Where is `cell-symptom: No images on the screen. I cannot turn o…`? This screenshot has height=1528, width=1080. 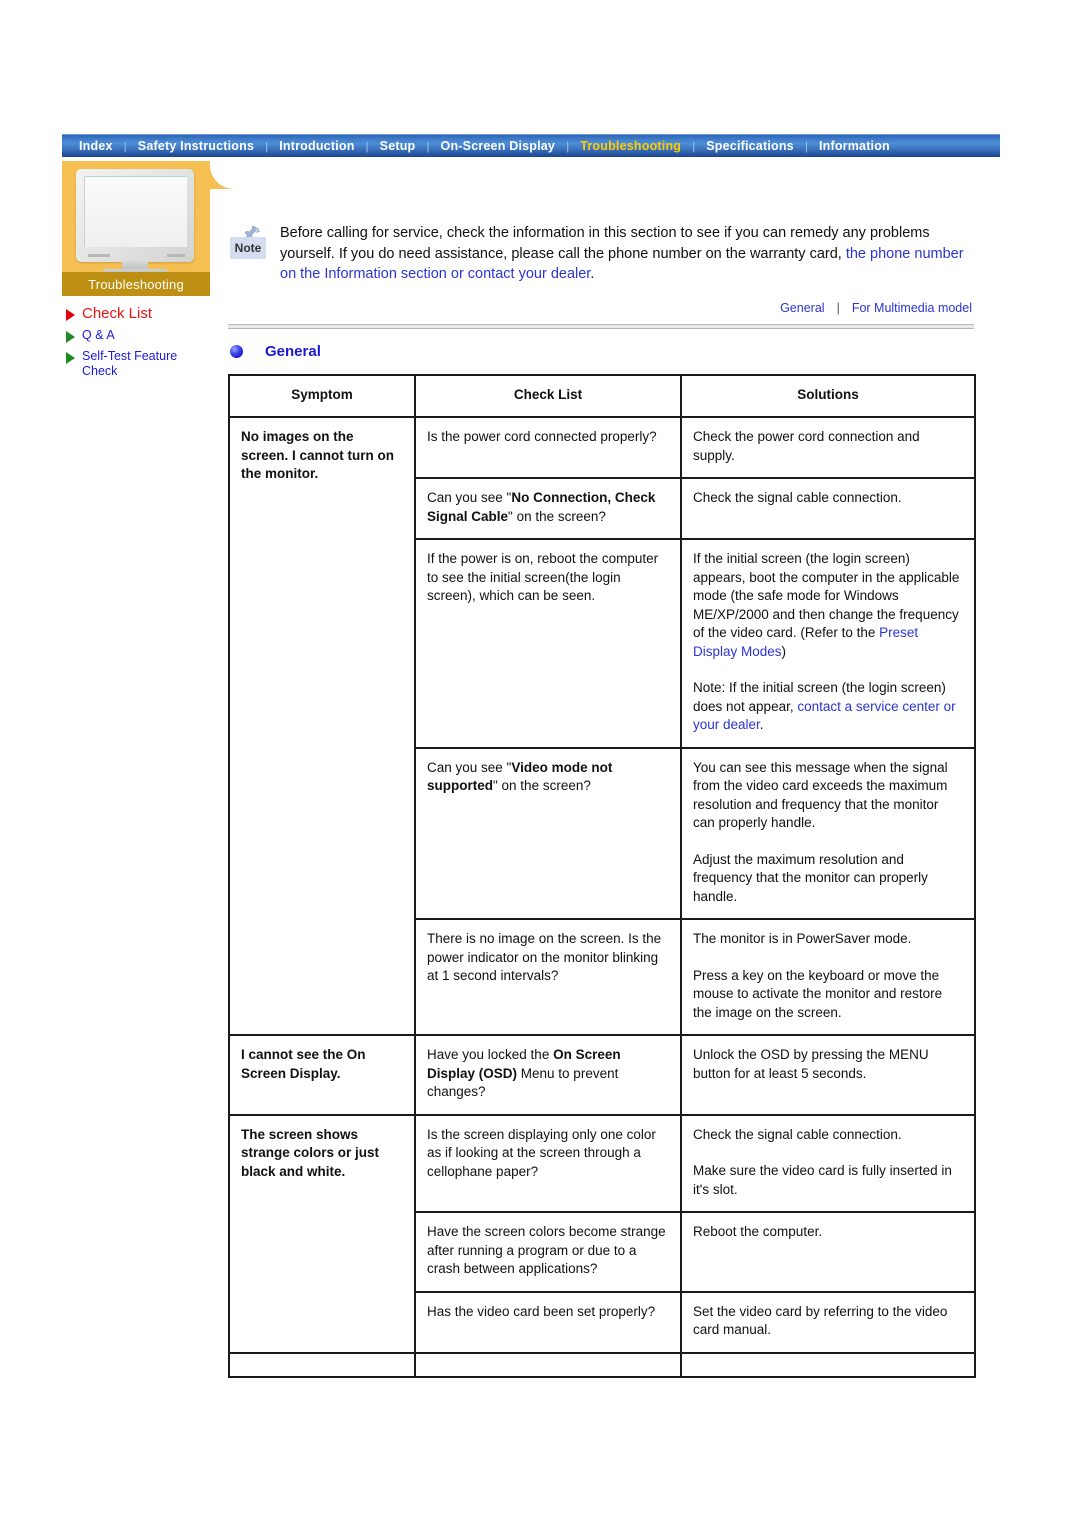 cell-symptom: No images on the screen. I cannot turn o… is located at coordinates (322, 726).